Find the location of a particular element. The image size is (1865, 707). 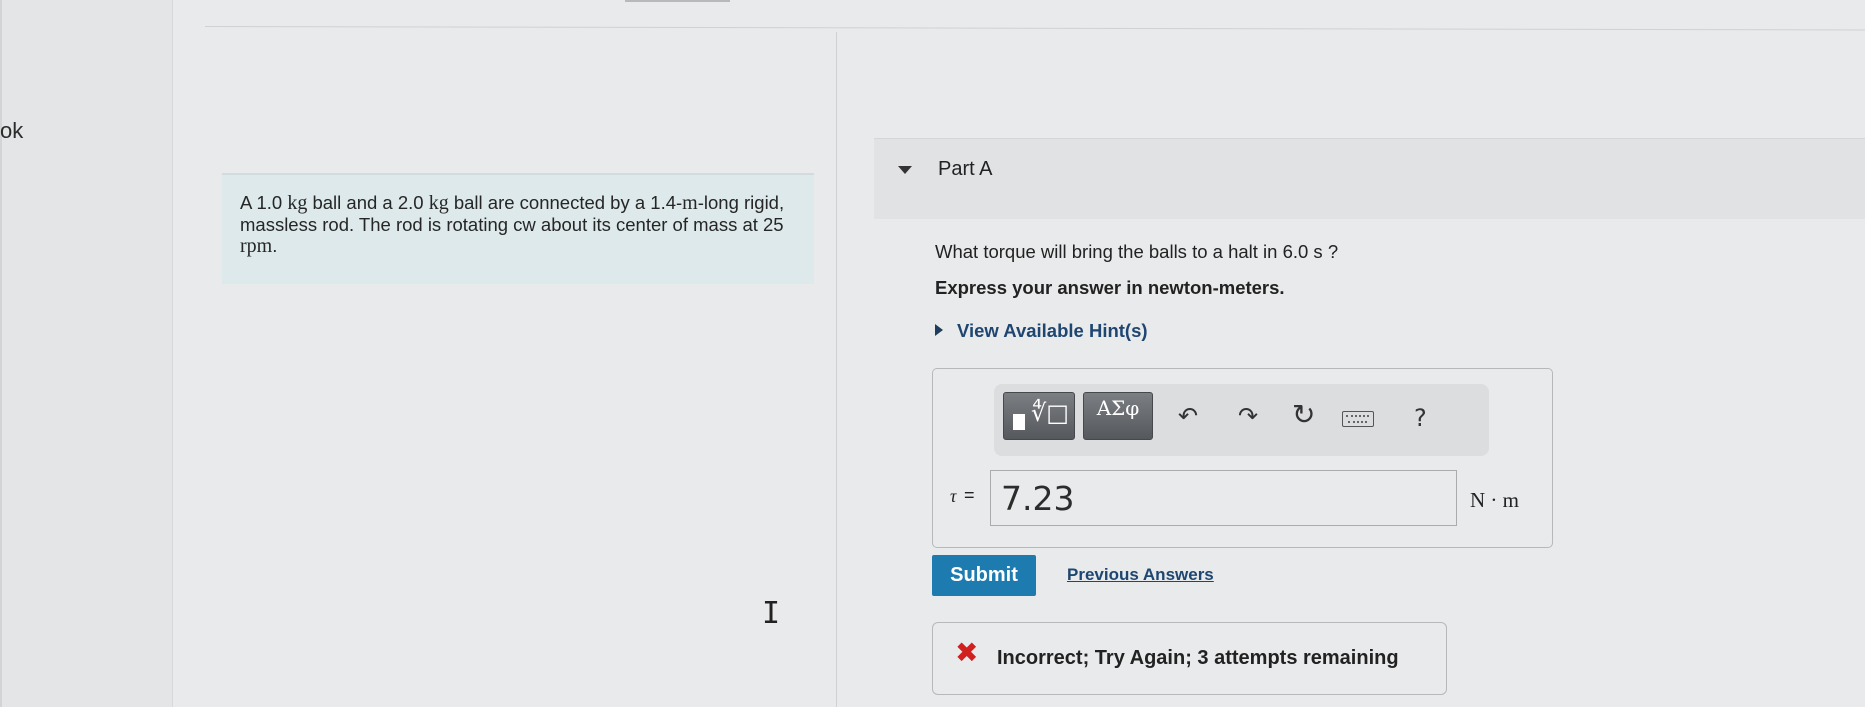

part-title: Part A is located at coordinates (965, 169).